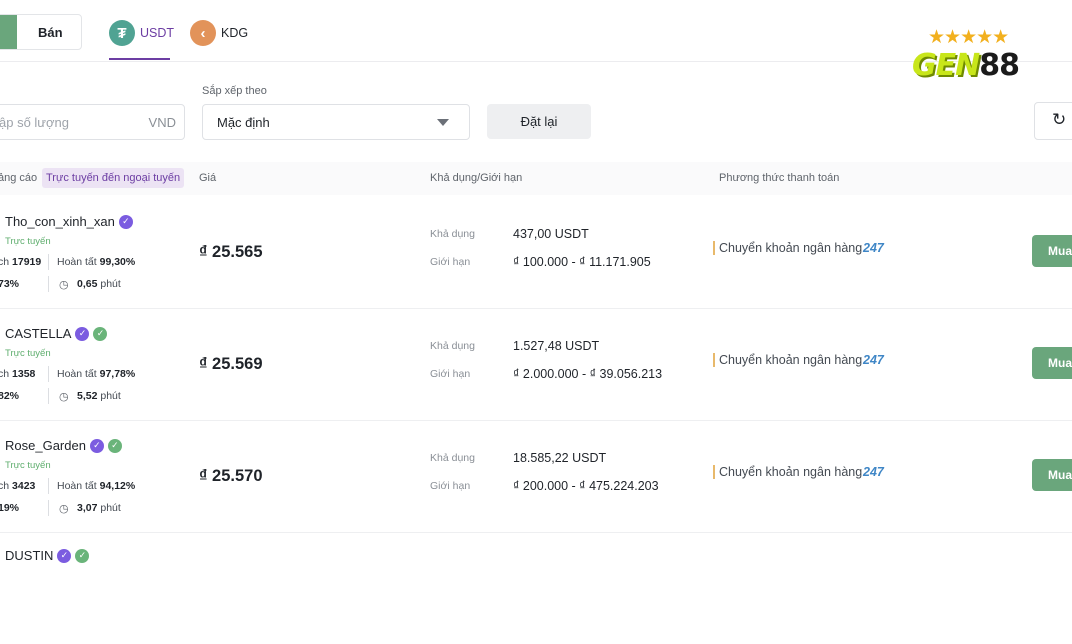 The width and height of the screenshot is (1072, 644). I want to click on limit-range: ₫ 200.000 - ₫ 475.224.203, so click(586, 486).